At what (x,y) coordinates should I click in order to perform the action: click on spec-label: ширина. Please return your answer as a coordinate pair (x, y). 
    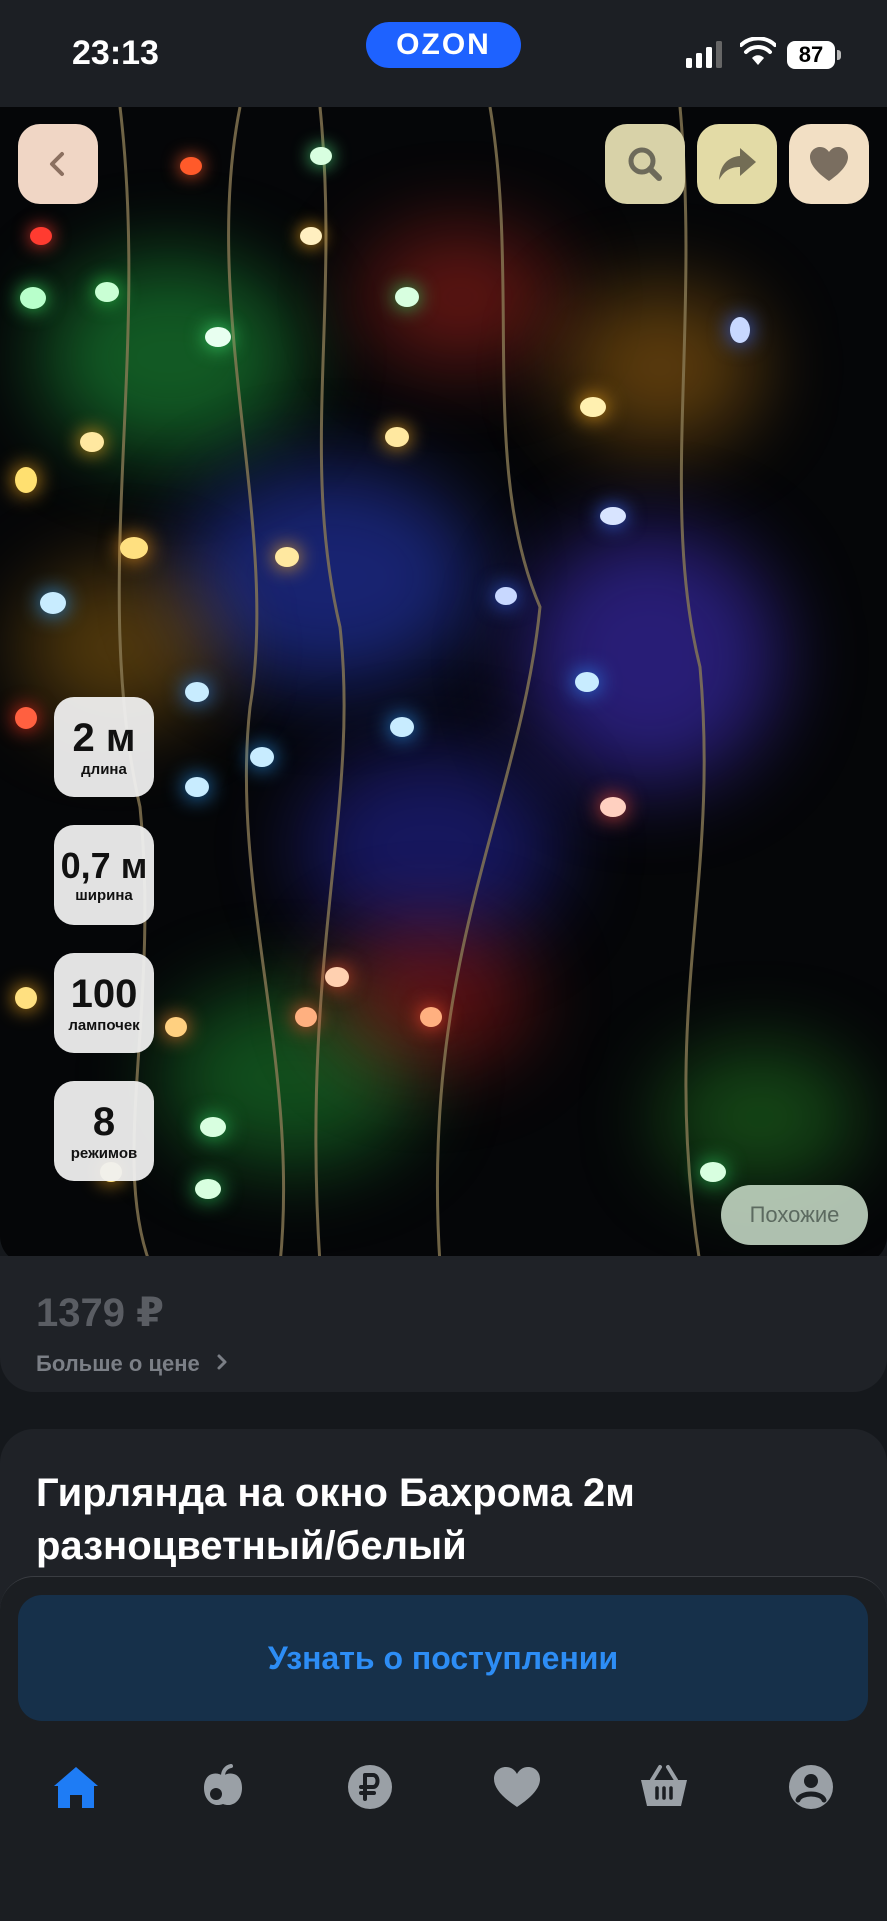
    Looking at the image, I should click on (104, 895).